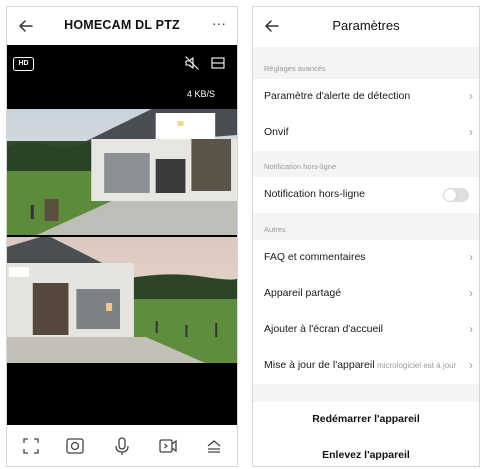  I want to click on settings-header: Paramètres, so click(366, 27).